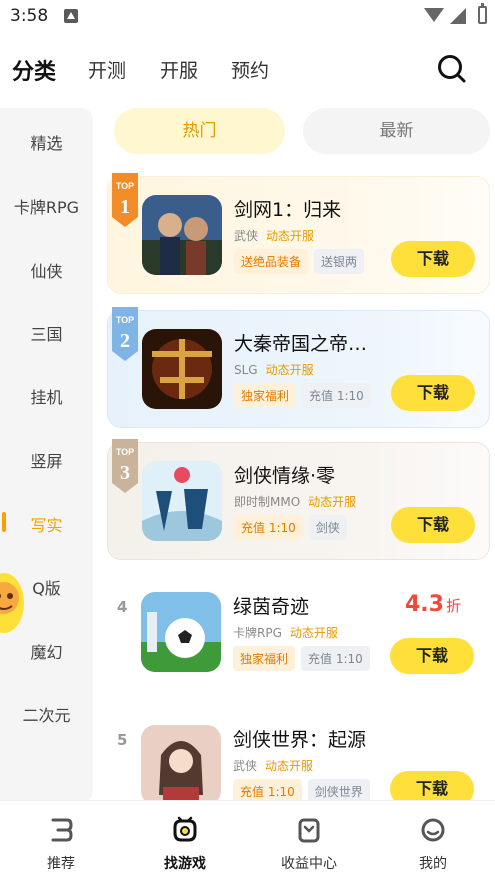  I want to click on sidebar-item-fantasy: 魔幻, so click(46, 651).